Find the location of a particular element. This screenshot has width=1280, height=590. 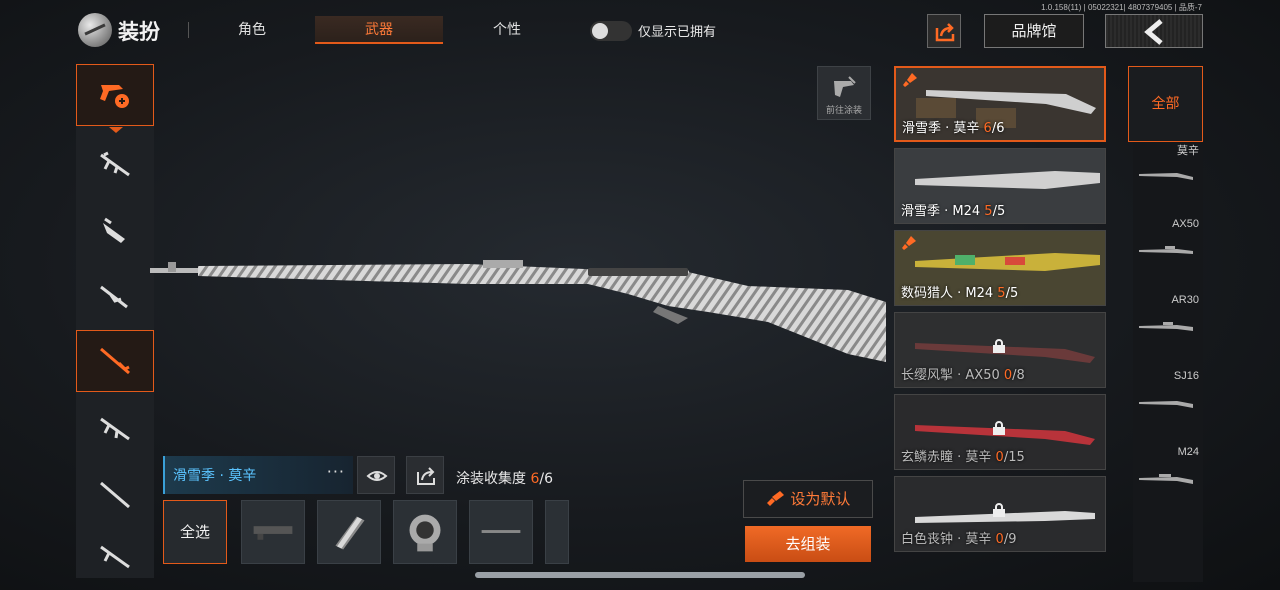

part-slot-muzzle is located at coordinates (273, 532).